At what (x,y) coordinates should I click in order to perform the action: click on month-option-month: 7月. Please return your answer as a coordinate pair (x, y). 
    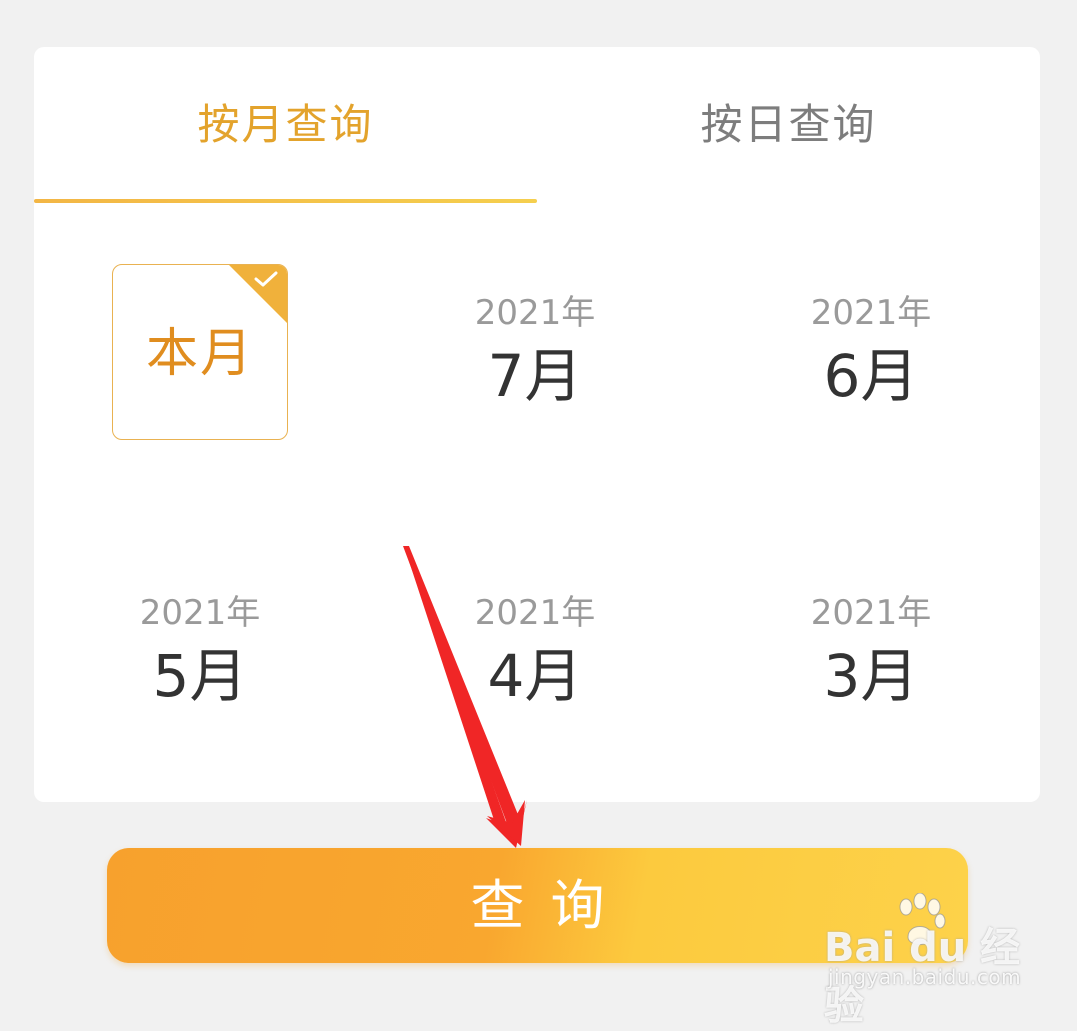
    Looking at the image, I should click on (535, 376).